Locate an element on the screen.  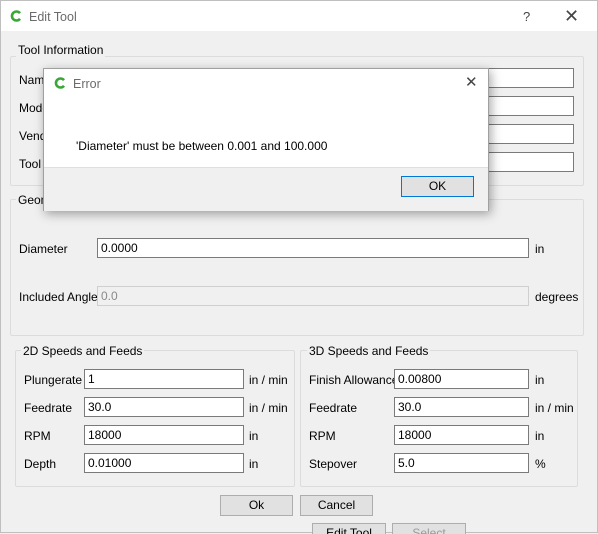
error-dialog-footer: OK is located at coordinates (266, 189).